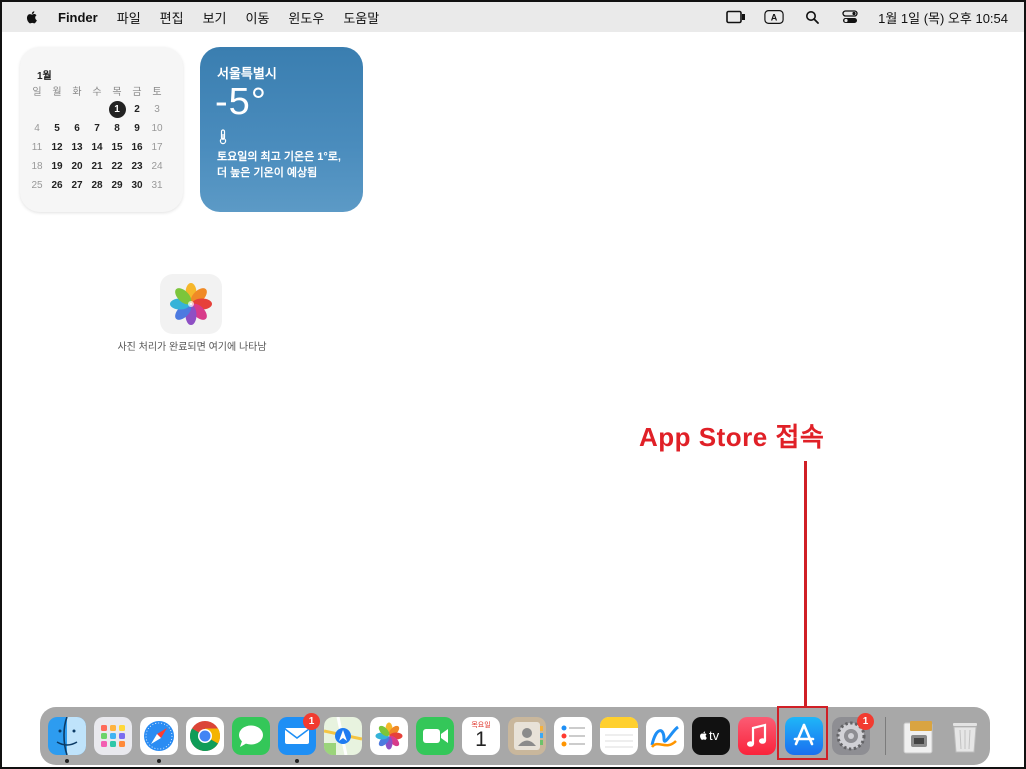  I want to click on input-source-label: A, so click(774, 18).